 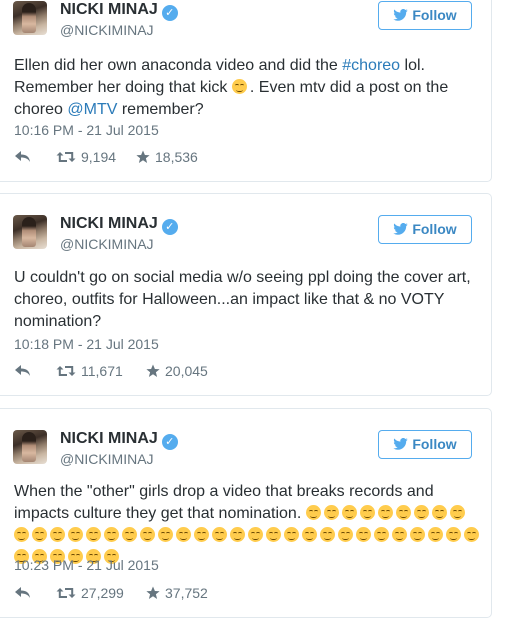 I want to click on like-count: 37,752, so click(x=186, y=593).